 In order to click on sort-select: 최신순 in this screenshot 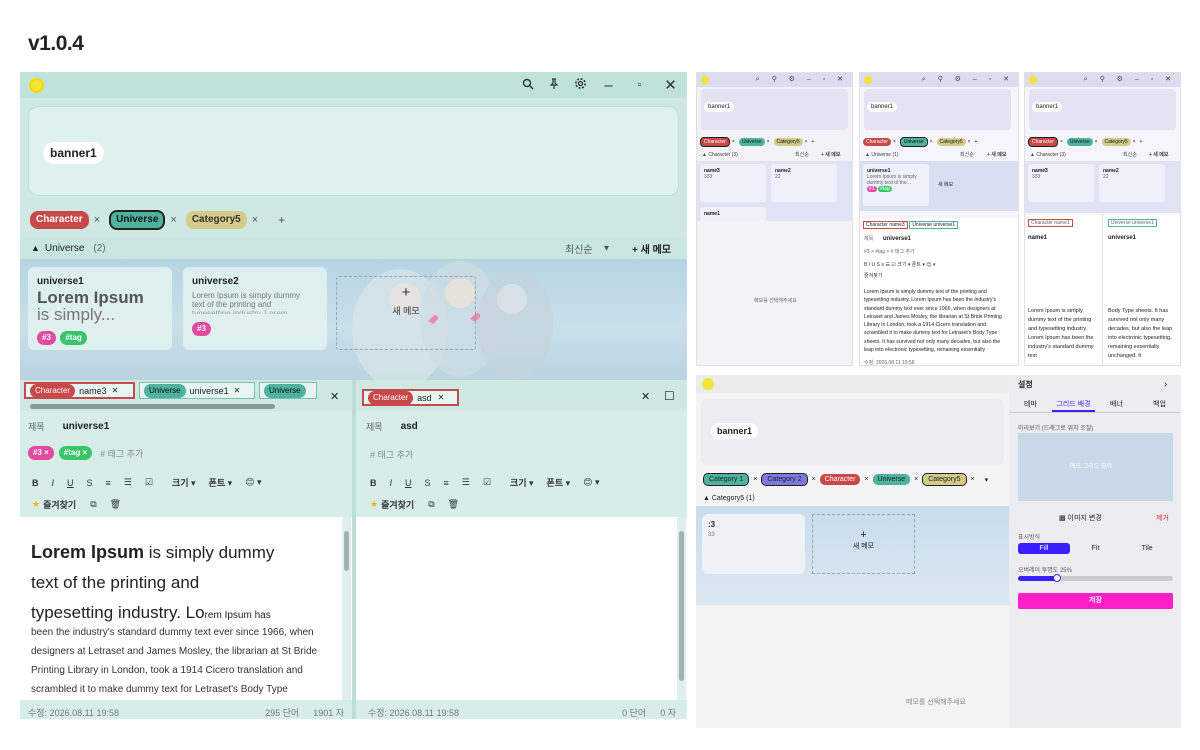, I will do `click(802, 154)`.